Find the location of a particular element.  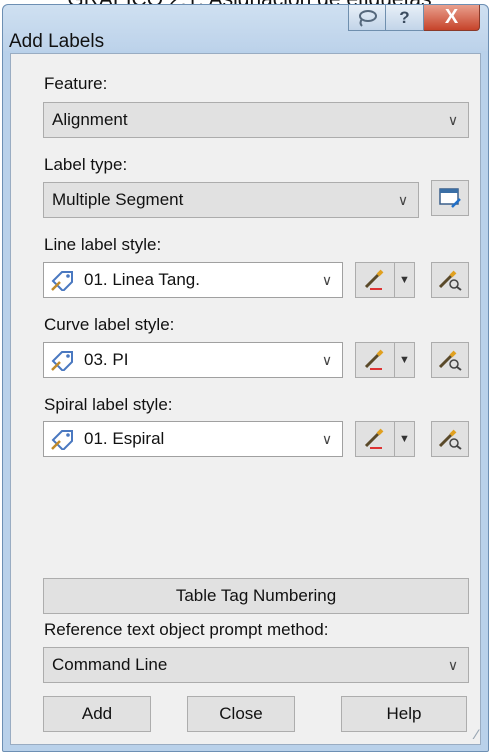

spiral-style-pick-button is located at coordinates (450, 439).